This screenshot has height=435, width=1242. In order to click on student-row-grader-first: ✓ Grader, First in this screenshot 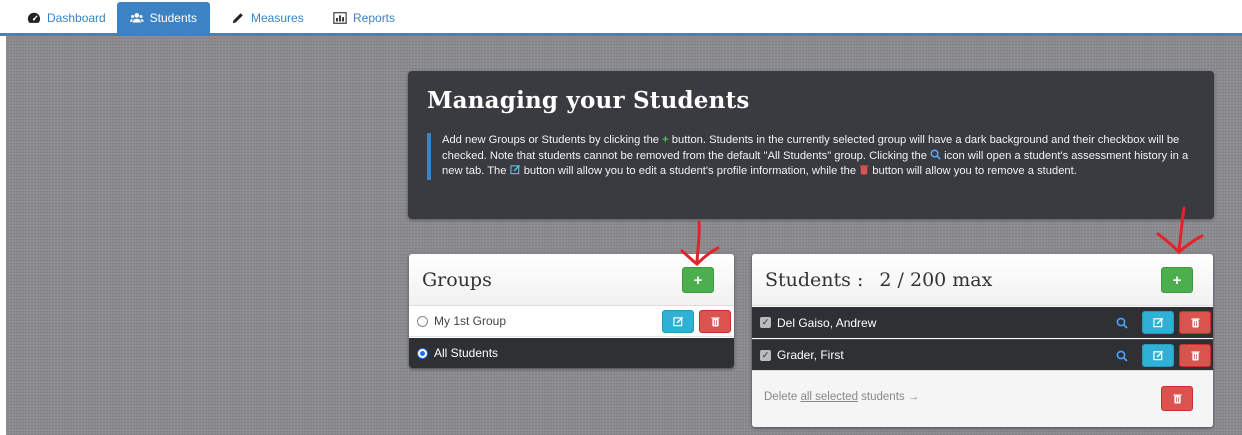, I will do `click(982, 354)`.